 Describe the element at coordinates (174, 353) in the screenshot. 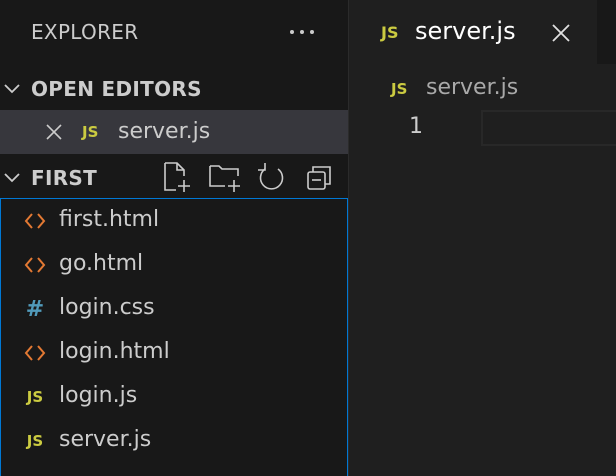

I see `file-item-login-html: login.html` at that location.